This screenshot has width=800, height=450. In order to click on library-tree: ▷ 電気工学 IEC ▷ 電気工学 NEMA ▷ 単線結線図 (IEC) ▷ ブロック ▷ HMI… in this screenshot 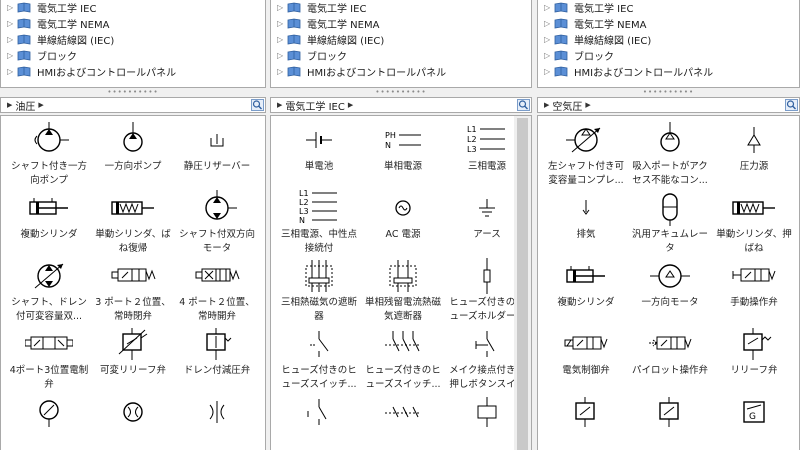, I will do `click(668, 44)`.